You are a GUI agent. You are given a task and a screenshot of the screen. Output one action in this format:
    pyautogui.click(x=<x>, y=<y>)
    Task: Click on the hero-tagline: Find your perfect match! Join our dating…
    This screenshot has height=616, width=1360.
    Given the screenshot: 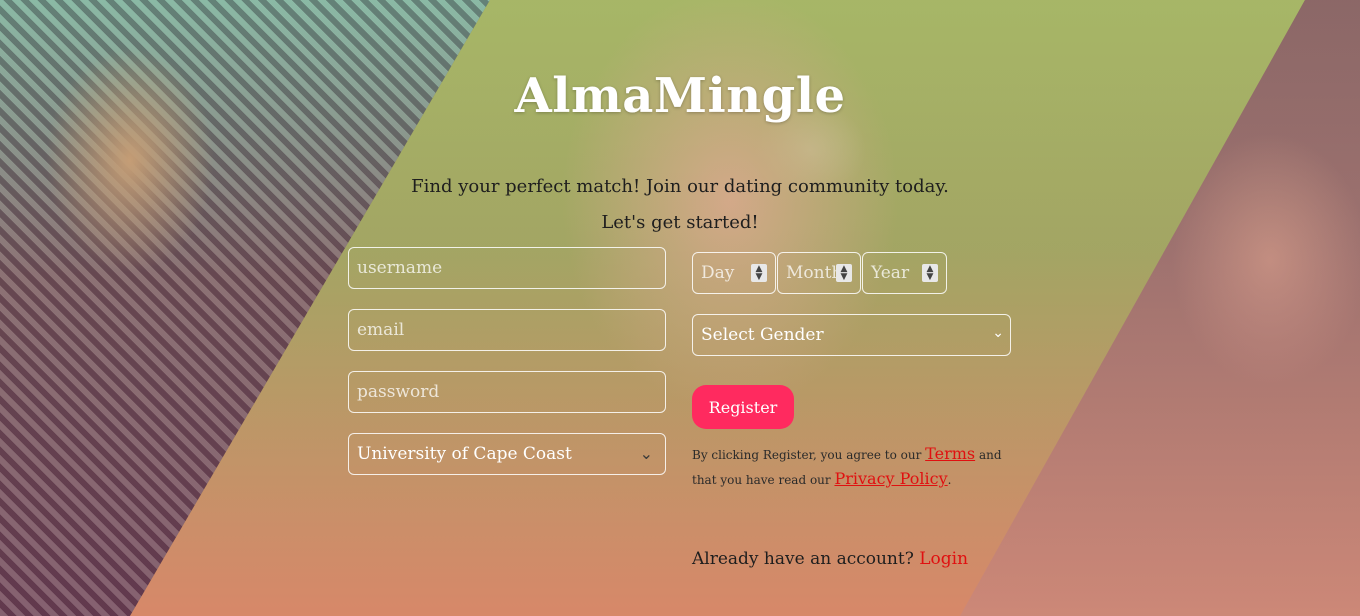 What is the action you would take?
    pyautogui.click(x=680, y=186)
    